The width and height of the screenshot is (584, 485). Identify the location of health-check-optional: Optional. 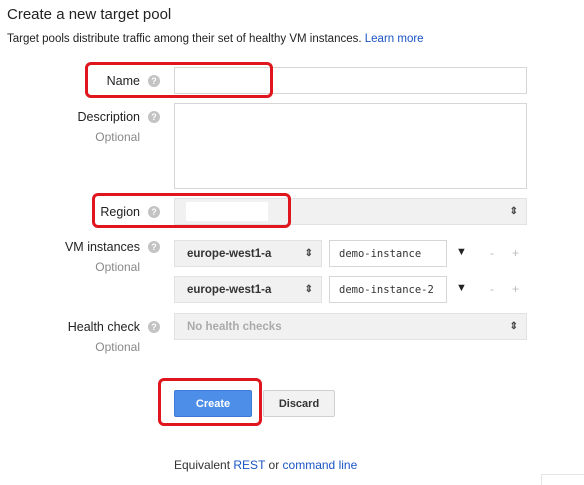
(117, 347).